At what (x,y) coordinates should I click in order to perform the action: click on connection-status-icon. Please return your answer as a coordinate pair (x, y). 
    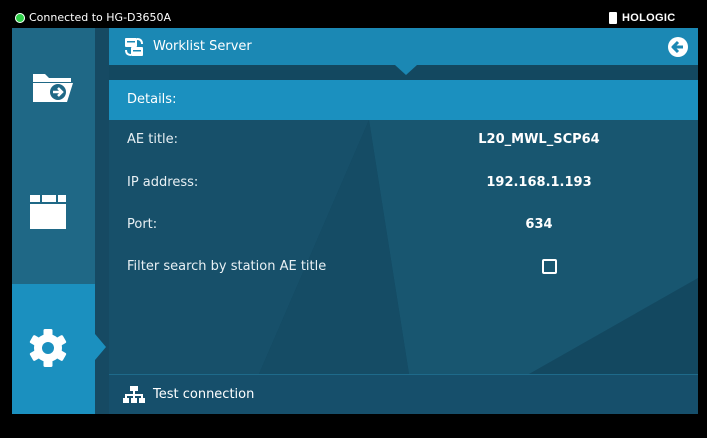
    Looking at the image, I should click on (20, 18).